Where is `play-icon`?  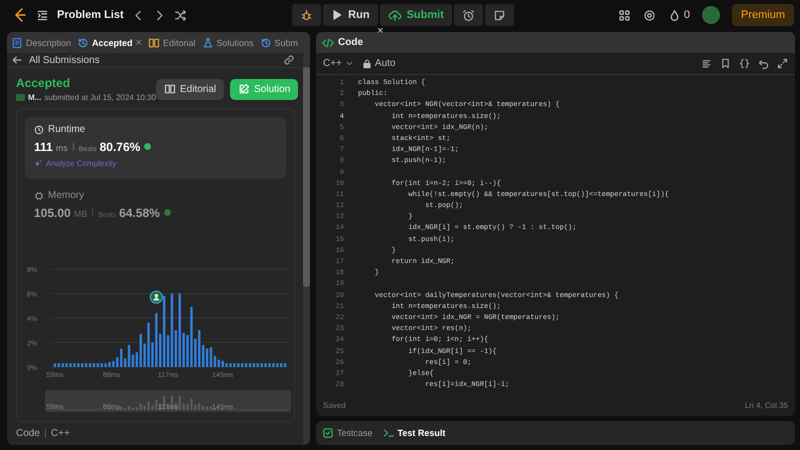
play-icon is located at coordinates (337, 15).